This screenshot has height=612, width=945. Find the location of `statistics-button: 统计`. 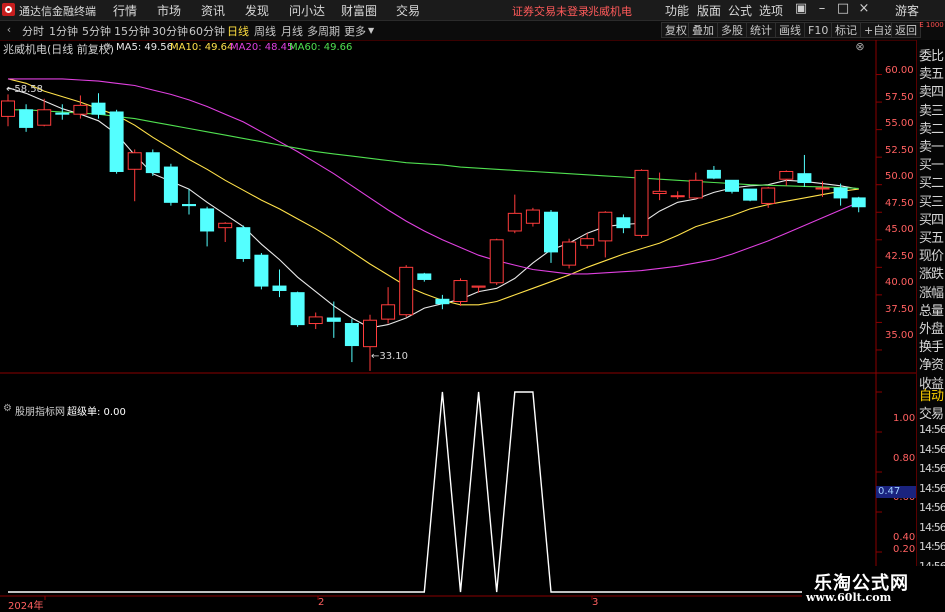

statistics-button: 统计 is located at coordinates (761, 30).